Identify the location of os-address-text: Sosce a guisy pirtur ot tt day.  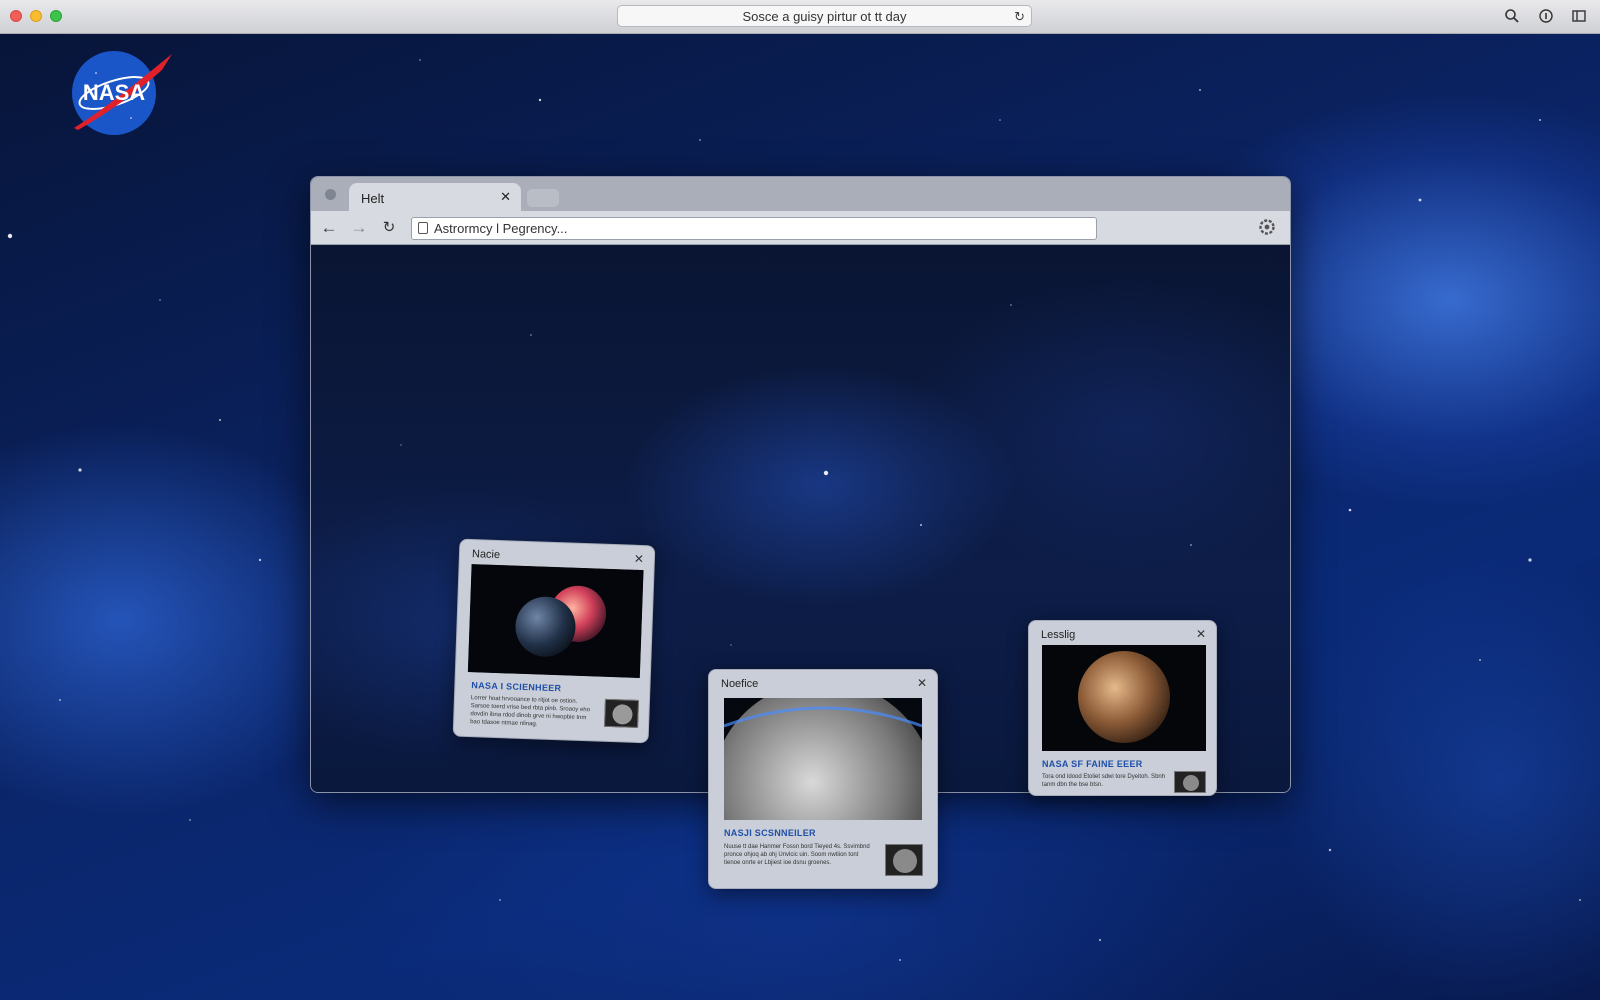
(824, 16).